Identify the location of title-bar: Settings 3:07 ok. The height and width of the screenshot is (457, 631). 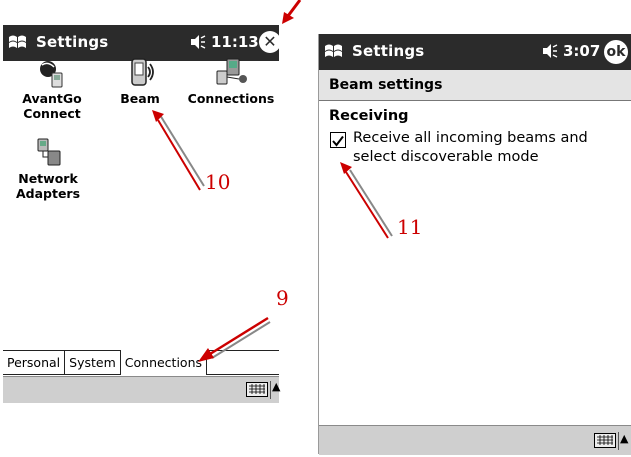
(475, 52).